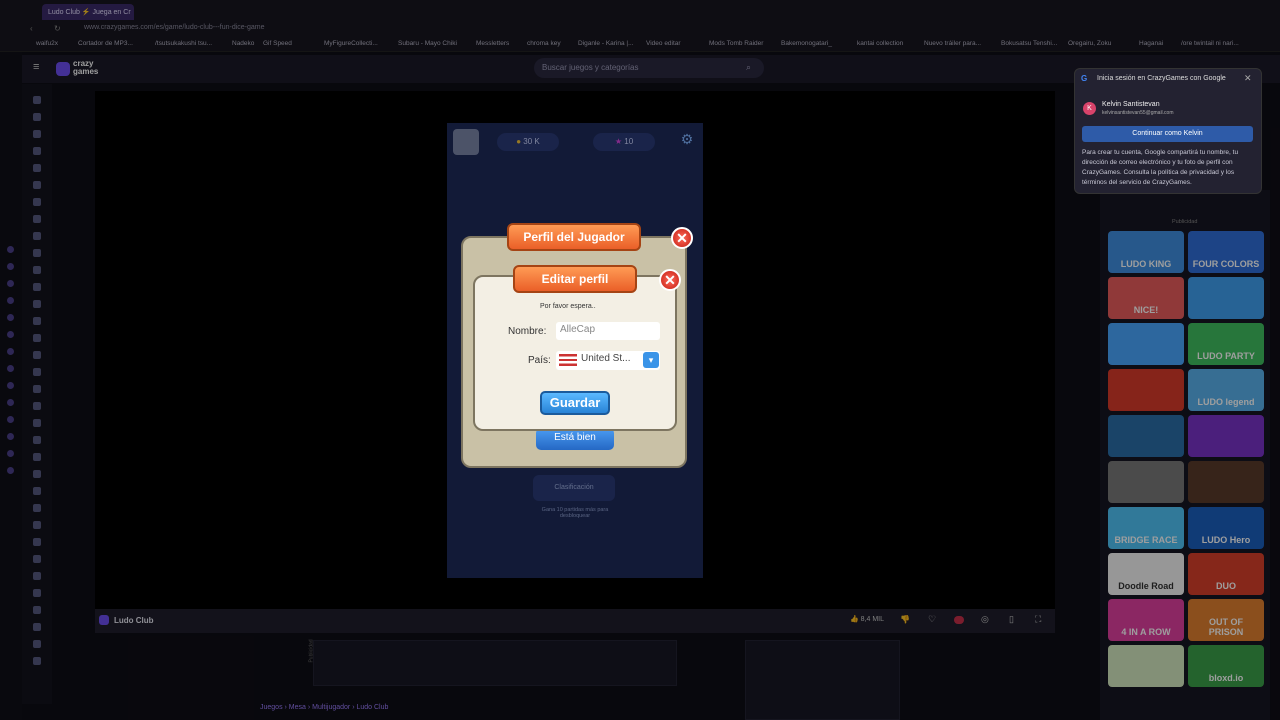 The width and height of the screenshot is (1280, 720). What do you see at coordinates (568, 360) in the screenshot?
I see `us-flag-icon` at bounding box center [568, 360].